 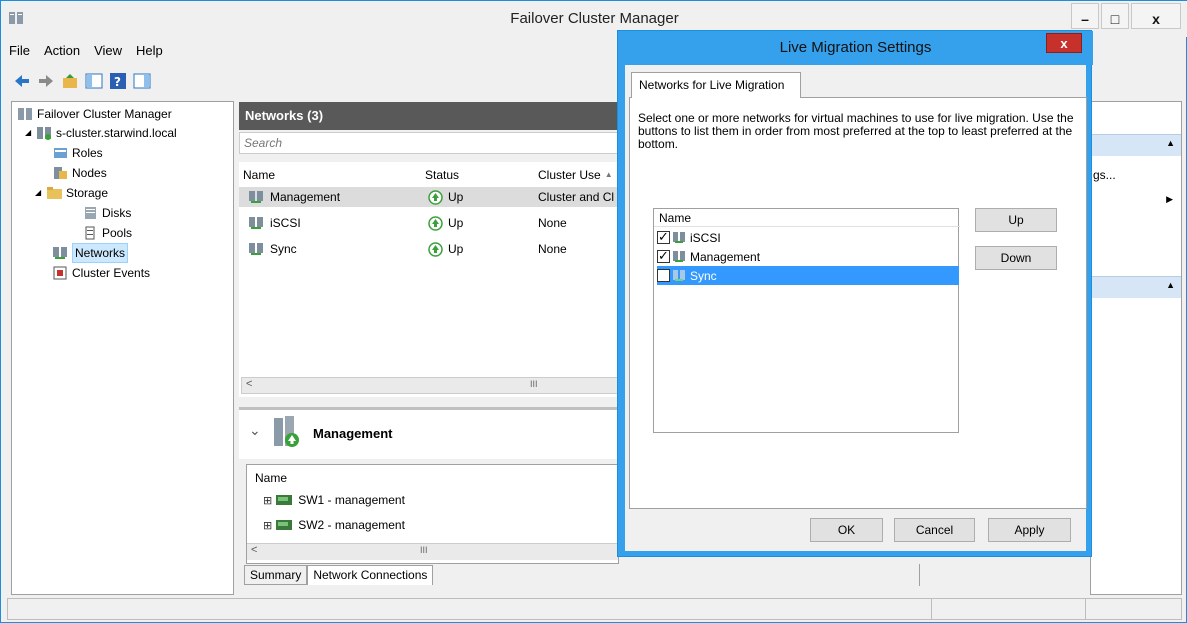 I want to click on checkbox-sync, so click(x=663, y=275).